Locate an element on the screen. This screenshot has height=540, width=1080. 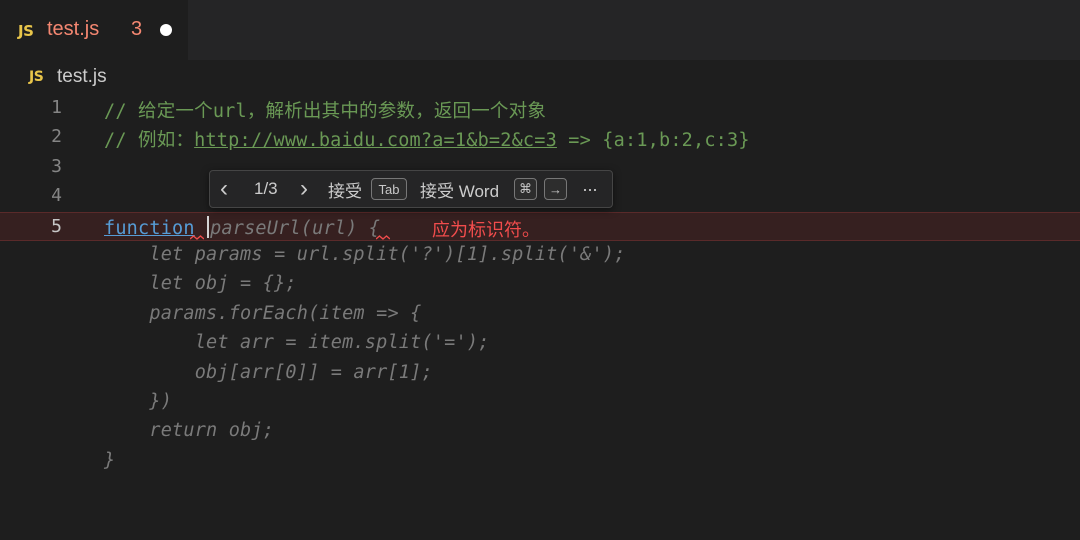
code-line: params.forEach(item => { is located at coordinates (540, 314).